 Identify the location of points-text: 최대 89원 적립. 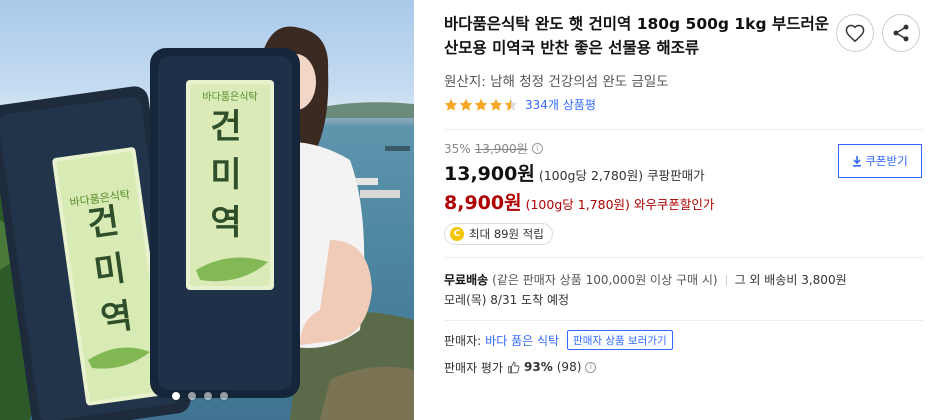
(506, 234).